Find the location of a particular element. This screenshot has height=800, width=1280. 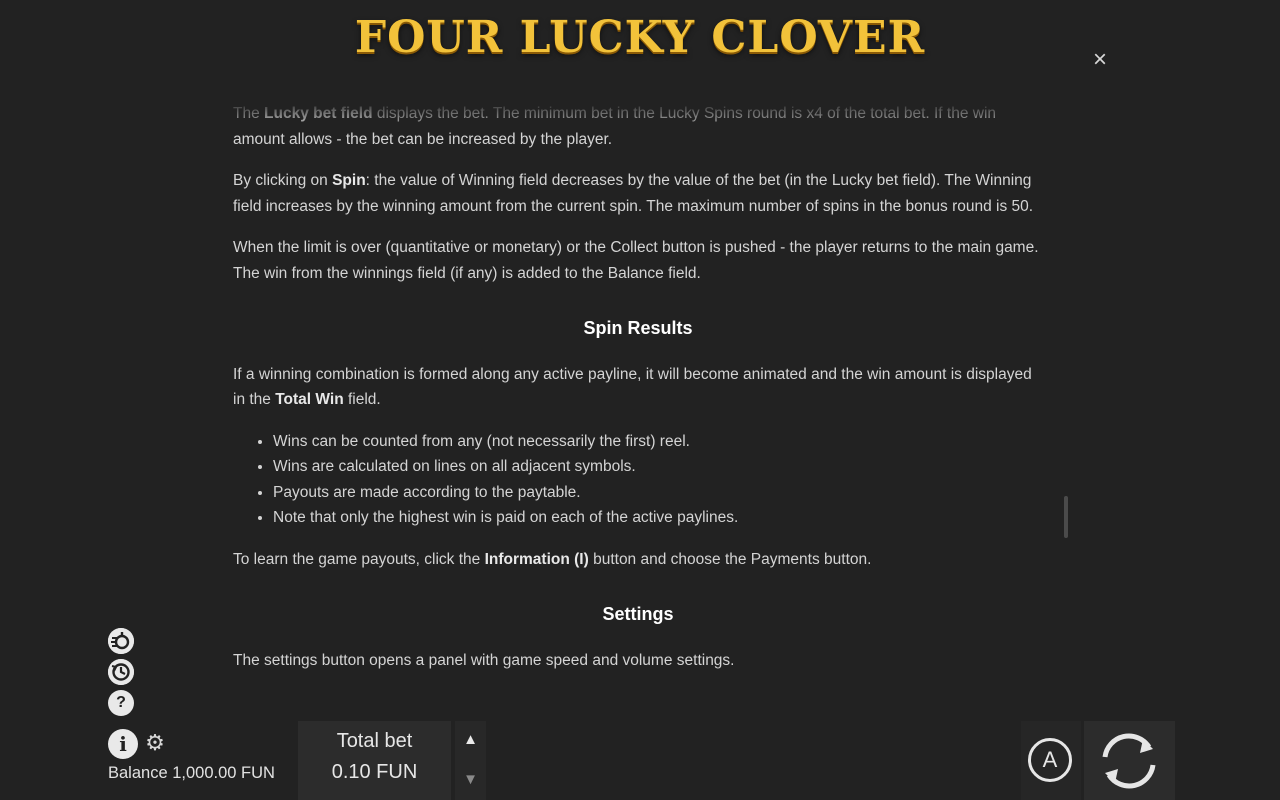

total-bet-value: 0.10 FUN is located at coordinates (374, 772).